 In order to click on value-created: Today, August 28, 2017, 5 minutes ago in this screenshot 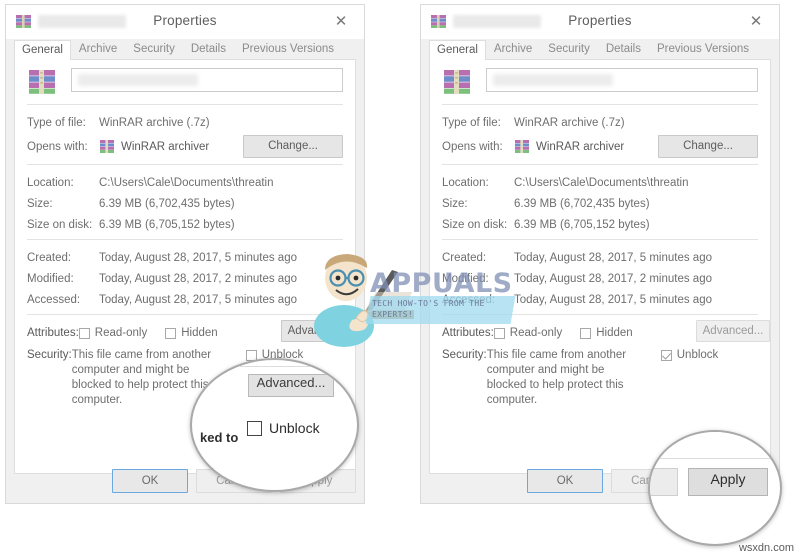, I will do `click(613, 257)`.